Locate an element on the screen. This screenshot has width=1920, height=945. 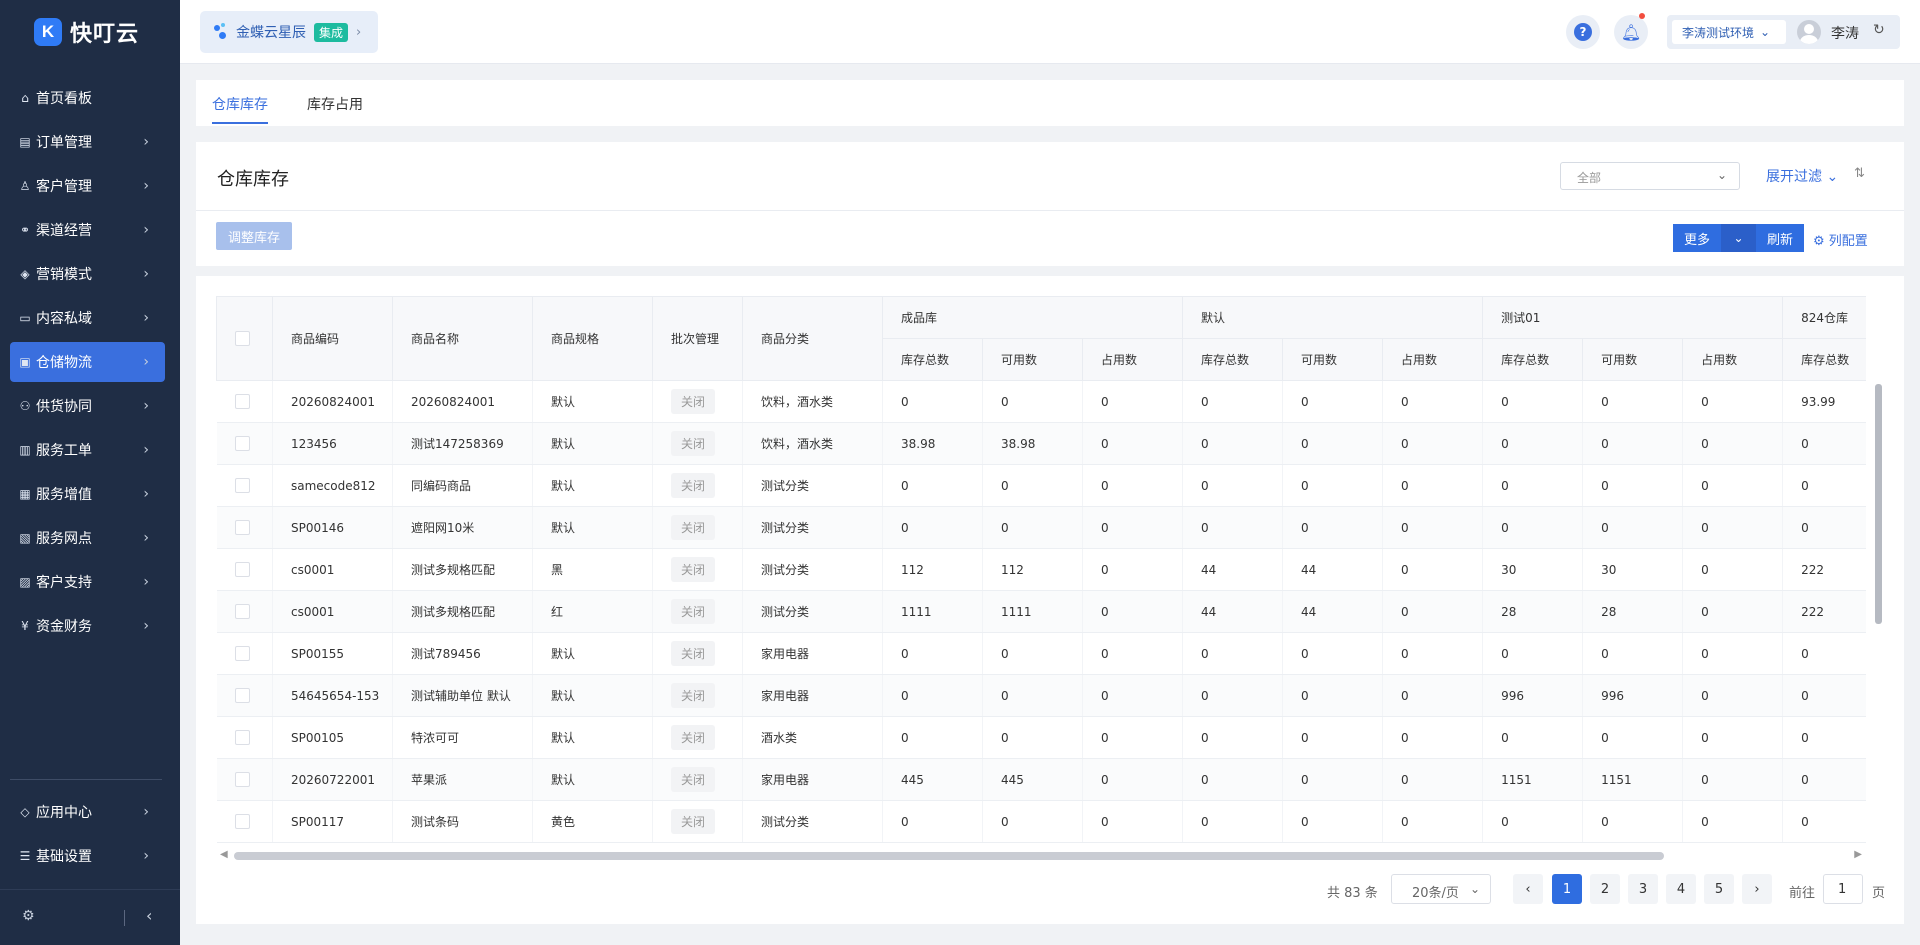
vertical-scroll-thumb is located at coordinates (1878, 504).